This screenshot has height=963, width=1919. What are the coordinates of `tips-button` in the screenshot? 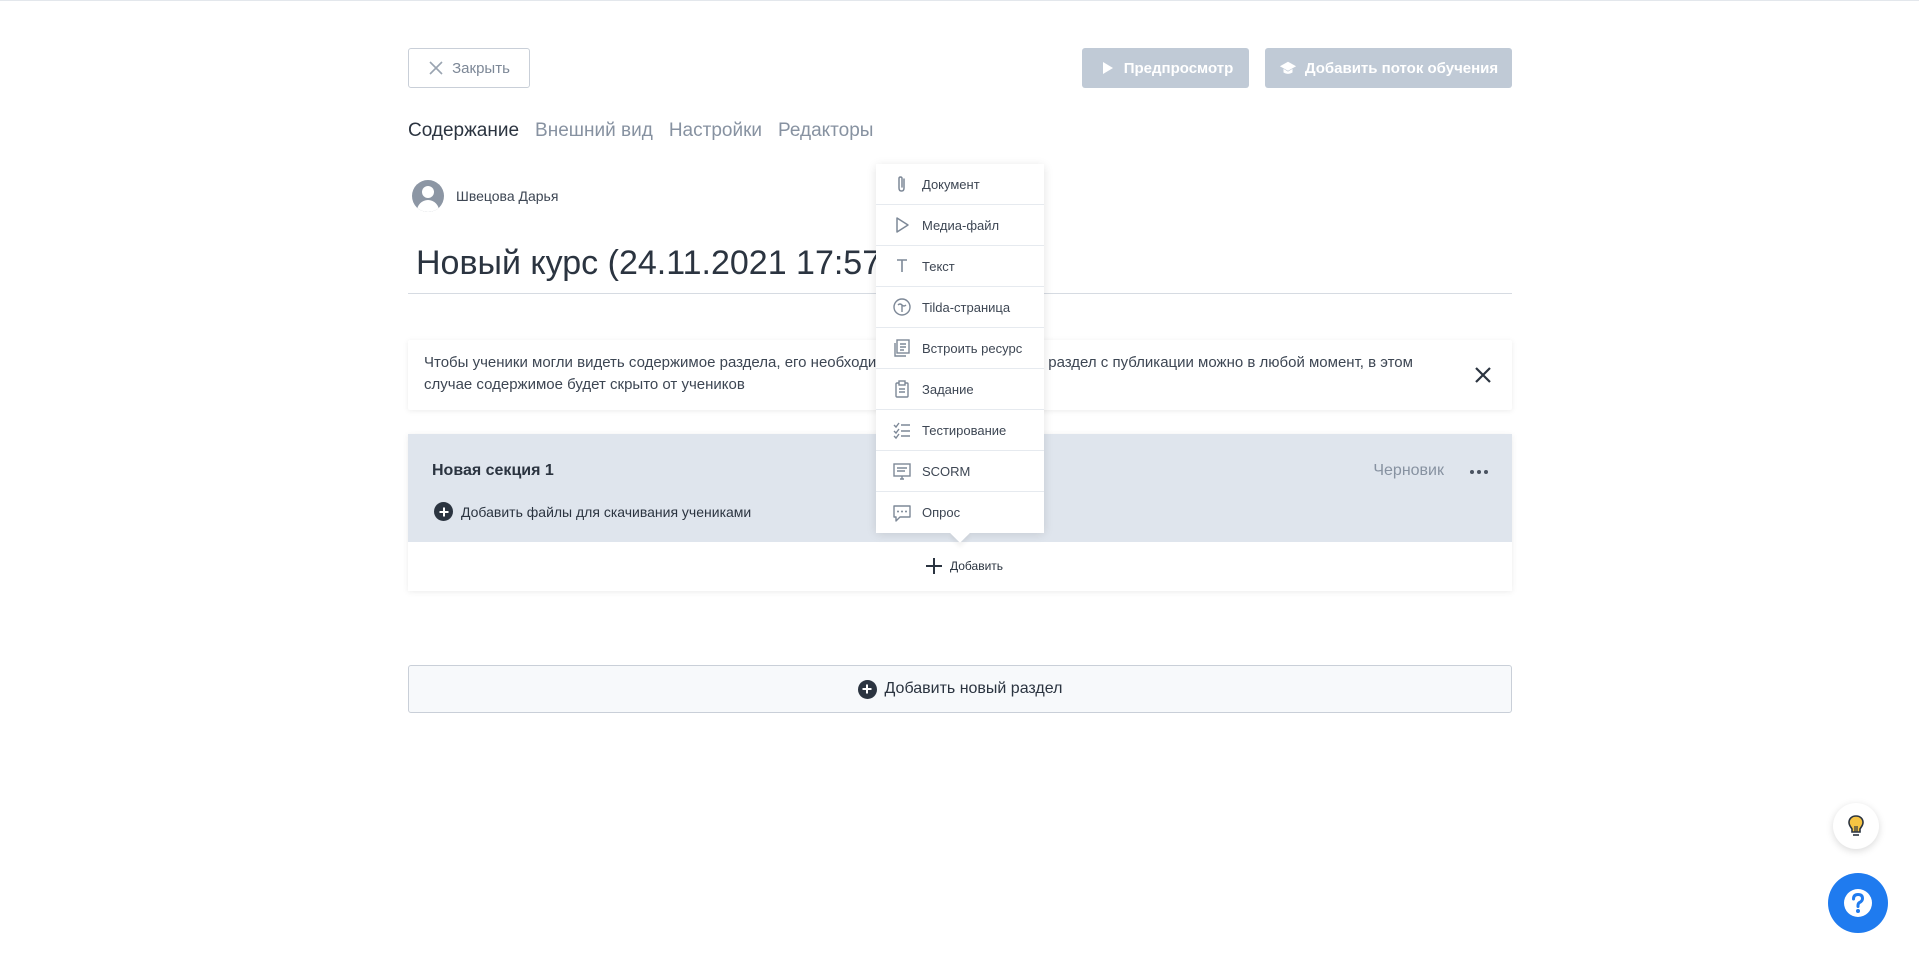 It's located at (1856, 826).